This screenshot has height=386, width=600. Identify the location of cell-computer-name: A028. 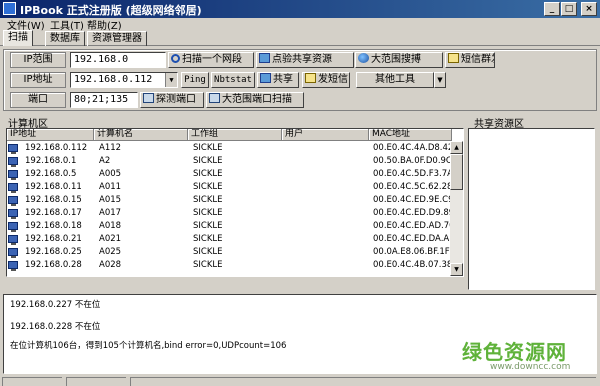
(110, 265).